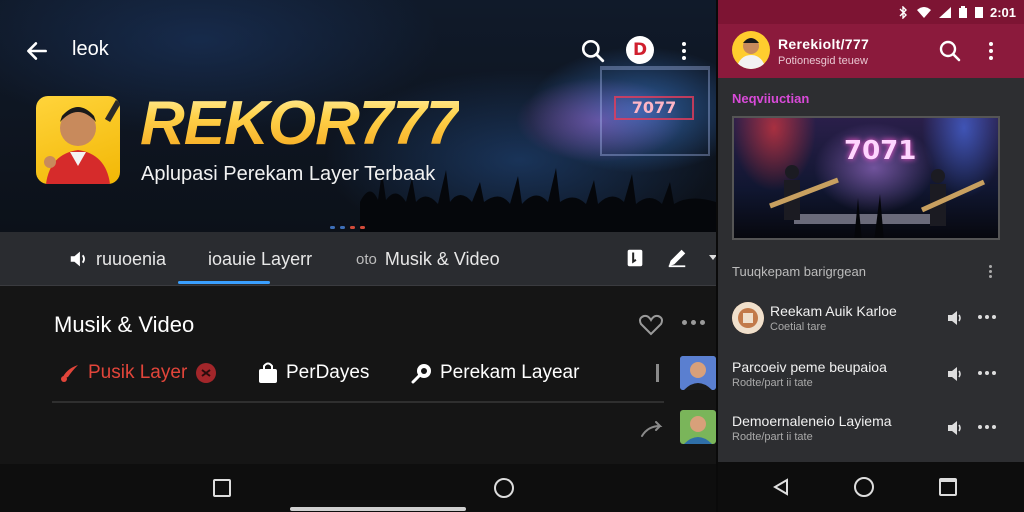  Describe the element at coordinates (651, 325) in the screenshot. I see `heart-icon` at that location.